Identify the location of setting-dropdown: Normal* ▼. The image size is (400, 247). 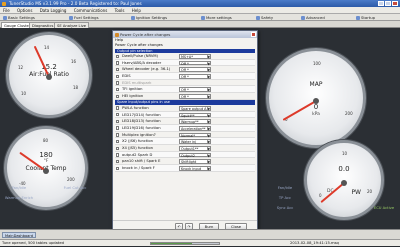
(195, 135).